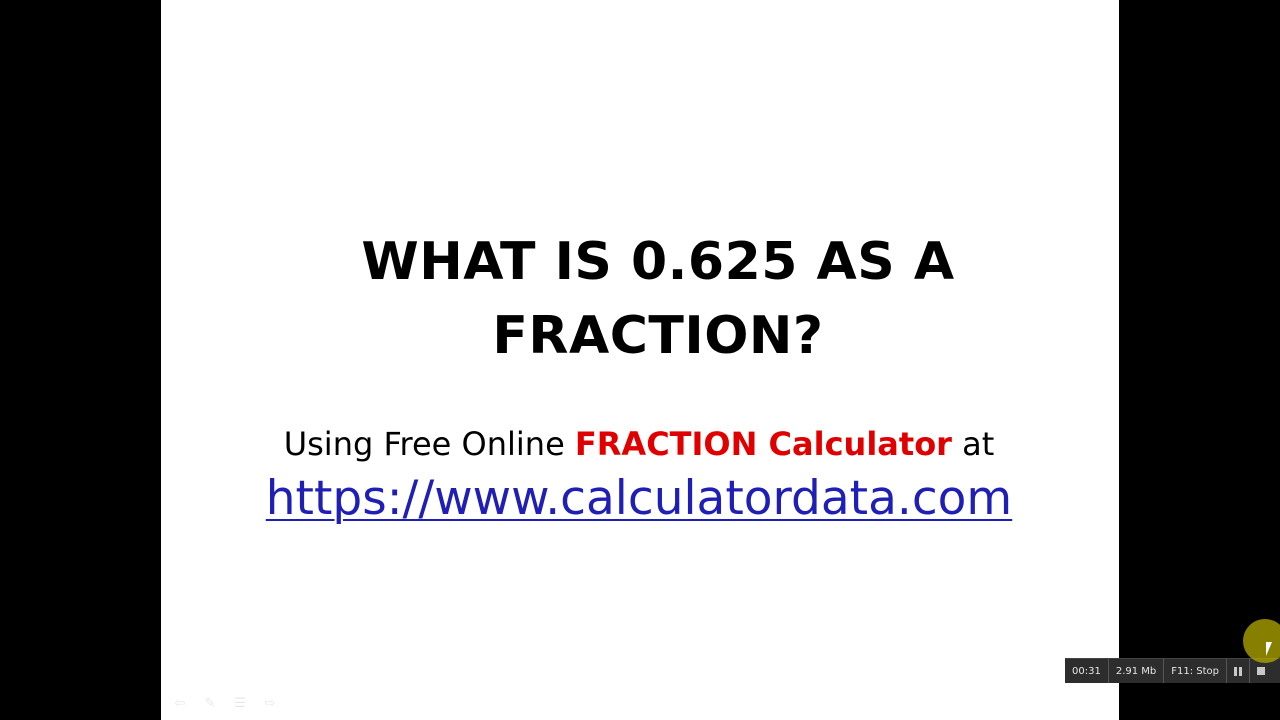  What do you see at coordinates (225, 703) in the screenshot?
I see `slideshow-controls: ⇦ ✎ ☰ ⇨` at bounding box center [225, 703].